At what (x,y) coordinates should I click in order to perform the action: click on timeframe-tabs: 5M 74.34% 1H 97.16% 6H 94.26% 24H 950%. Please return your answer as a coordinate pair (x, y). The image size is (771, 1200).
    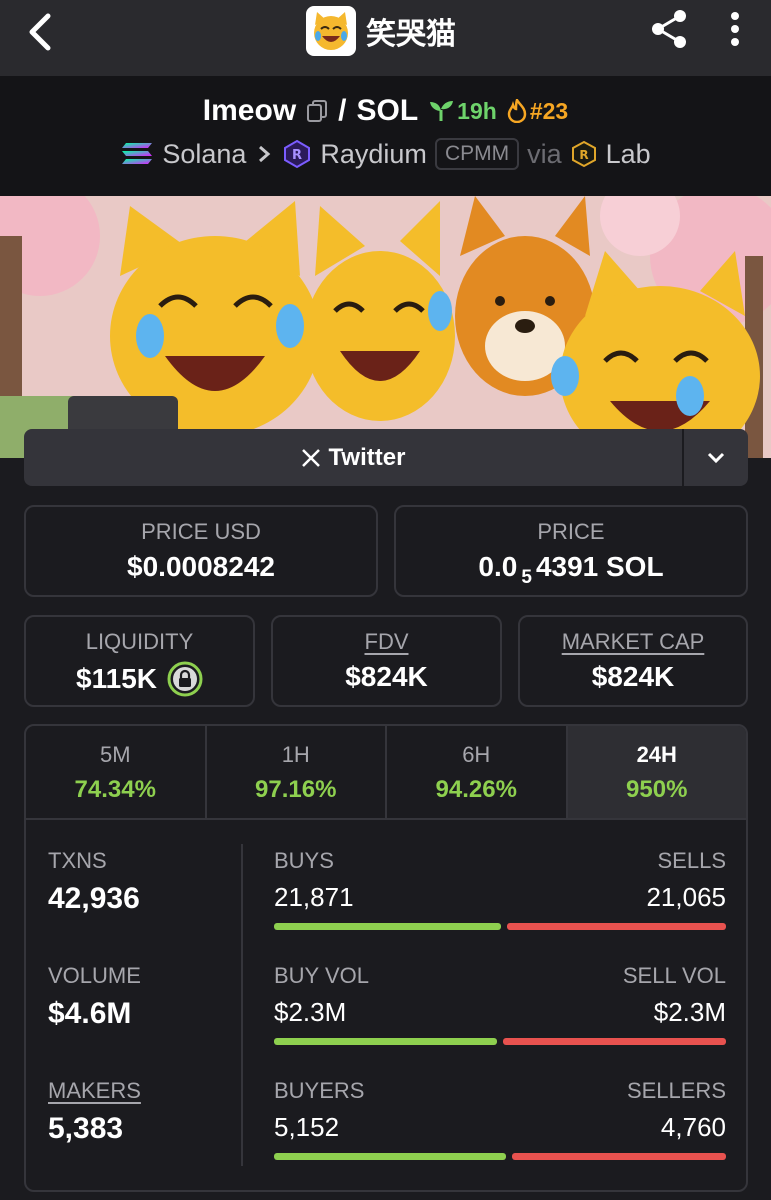
    Looking at the image, I should click on (386, 773).